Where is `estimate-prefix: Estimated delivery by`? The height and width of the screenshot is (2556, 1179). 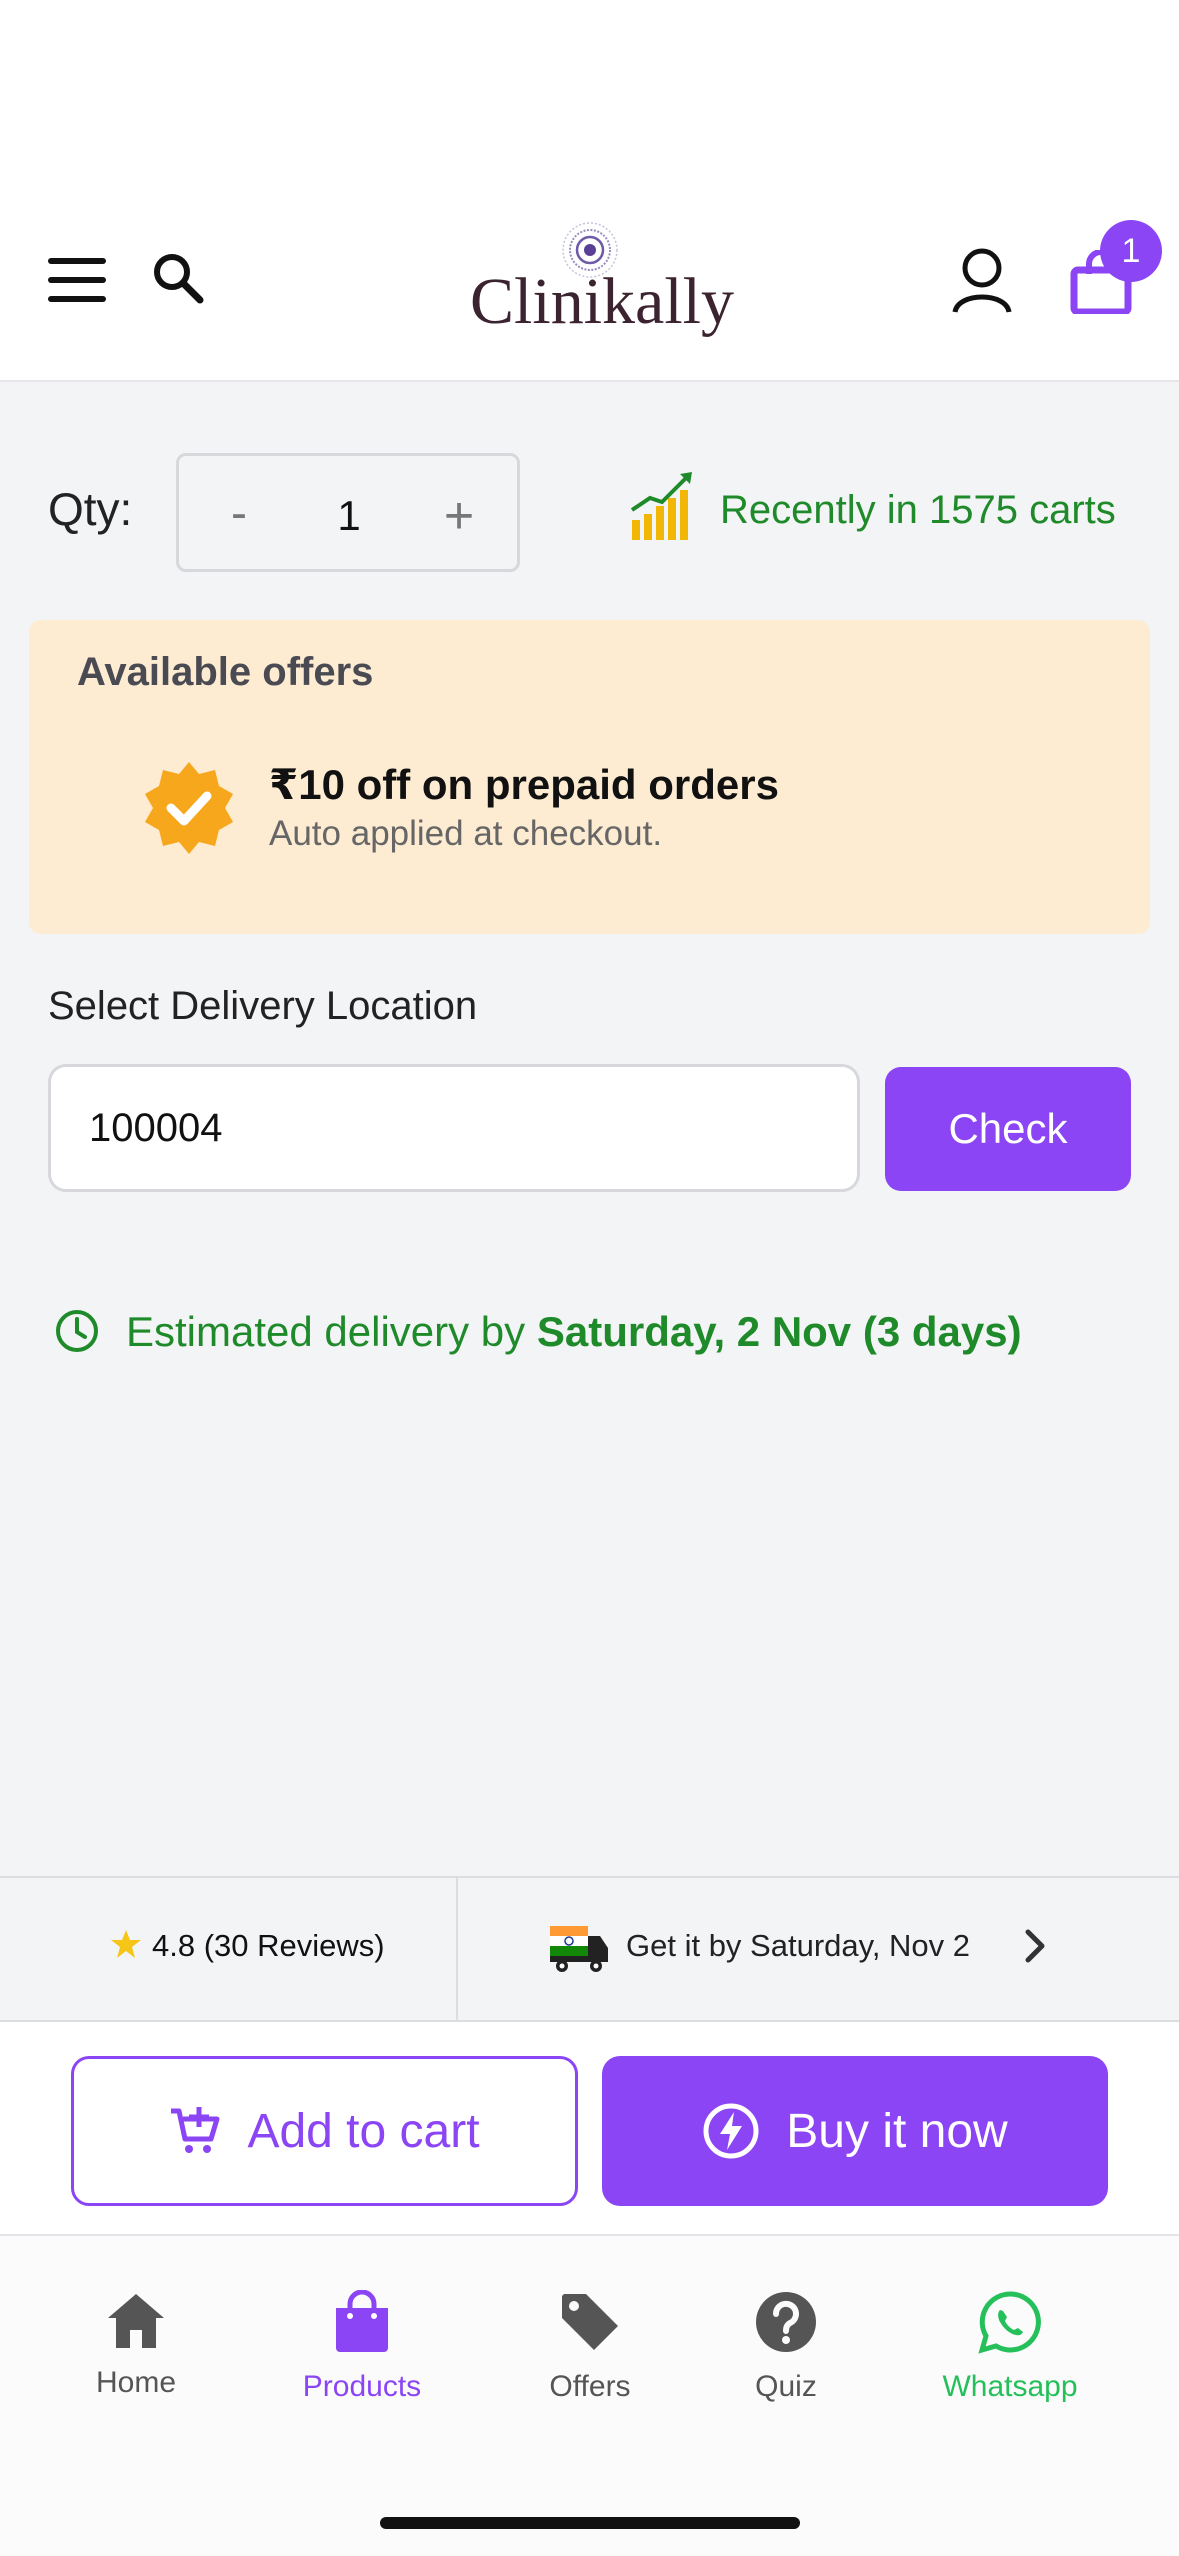
estimate-prefix: Estimated delivery by is located at coordinates (331, 1331).